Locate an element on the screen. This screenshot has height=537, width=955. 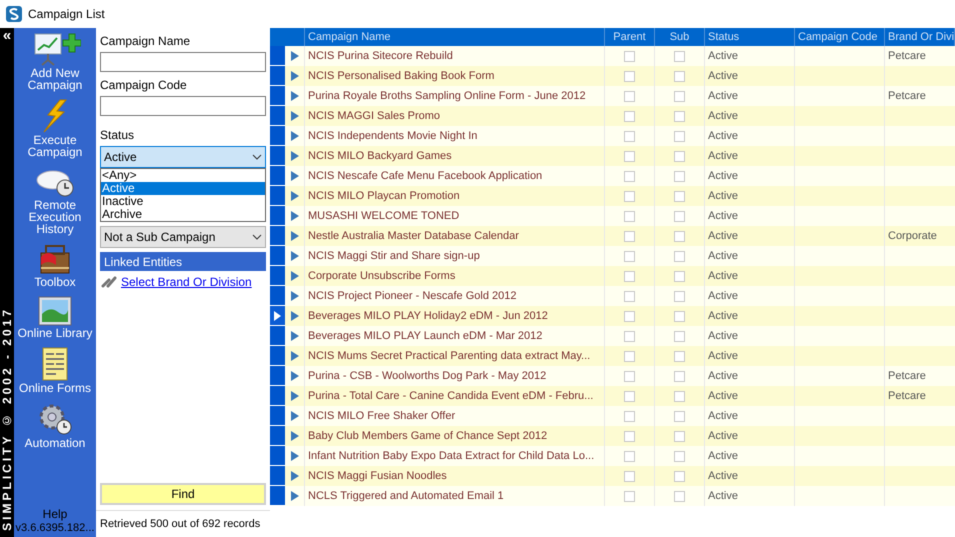
sidebar-item: Online Forms is located at coordinates (55, 370).